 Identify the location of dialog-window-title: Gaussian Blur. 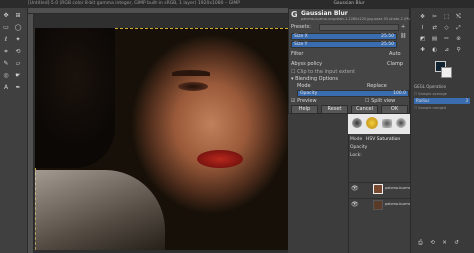
(349, 4).